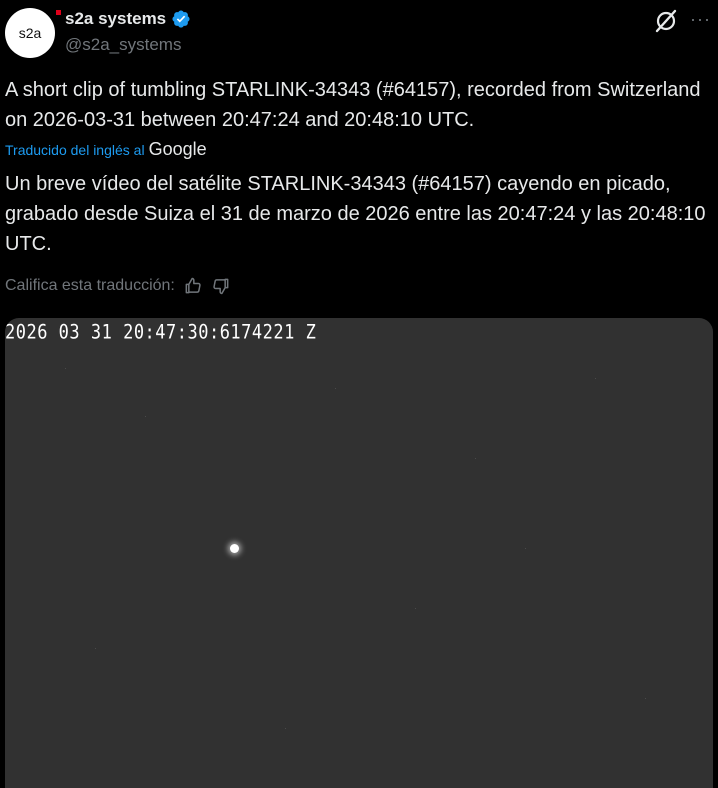 Image resolution: width=718 pixels, height=788 pixels. Describe the element at coordinates (161, 332) in the screenshot. I see `video-timestamp-overlay: 2026 03 31 20:47:30:6174221 Z` at that location.